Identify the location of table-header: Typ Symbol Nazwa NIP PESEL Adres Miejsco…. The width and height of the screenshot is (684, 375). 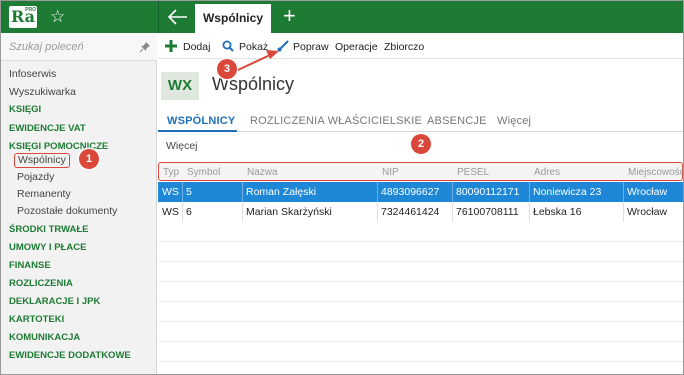
(421, 171).